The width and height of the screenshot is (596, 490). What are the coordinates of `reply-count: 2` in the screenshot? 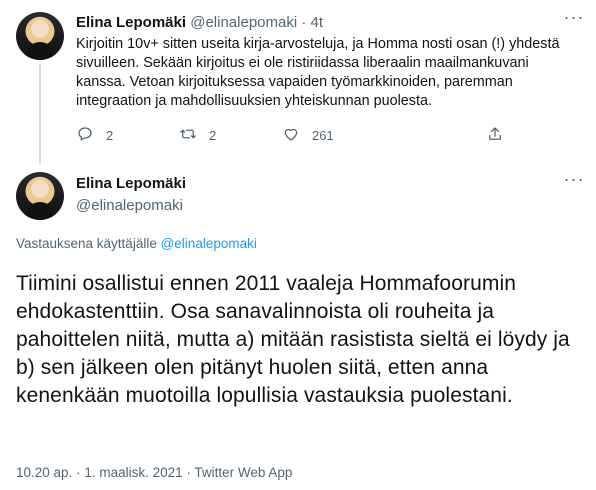 It's located at (110, 135).